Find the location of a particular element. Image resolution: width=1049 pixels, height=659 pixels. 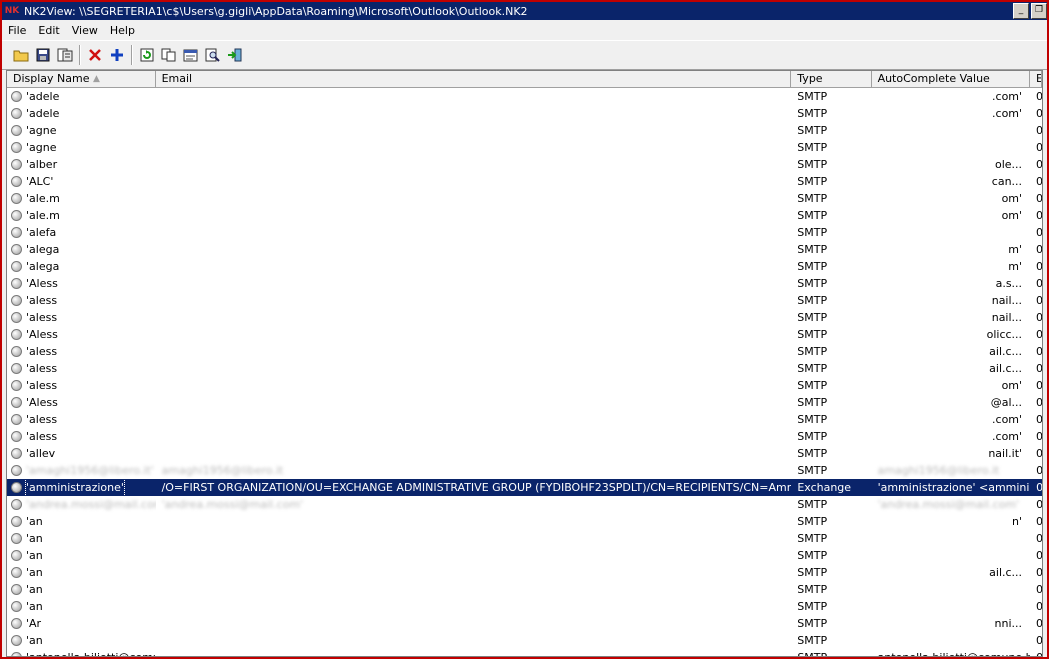

save-html-icon is located at coordinates (65, 55).